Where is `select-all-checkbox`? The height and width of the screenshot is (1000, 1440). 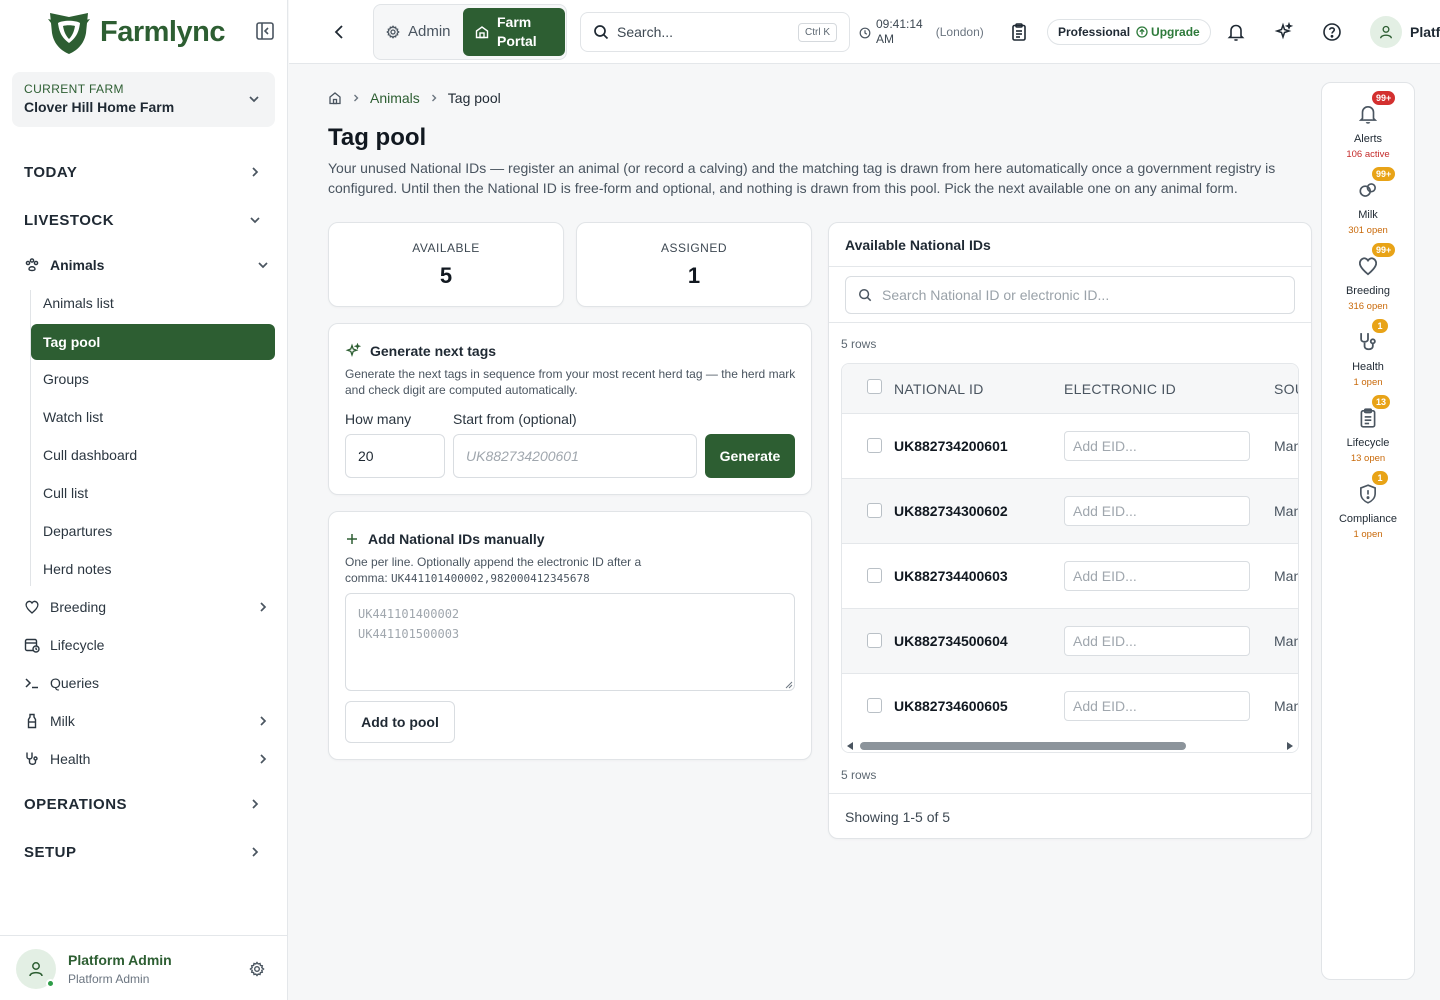
select-all-checkbox is located at coordinates (874, 386).